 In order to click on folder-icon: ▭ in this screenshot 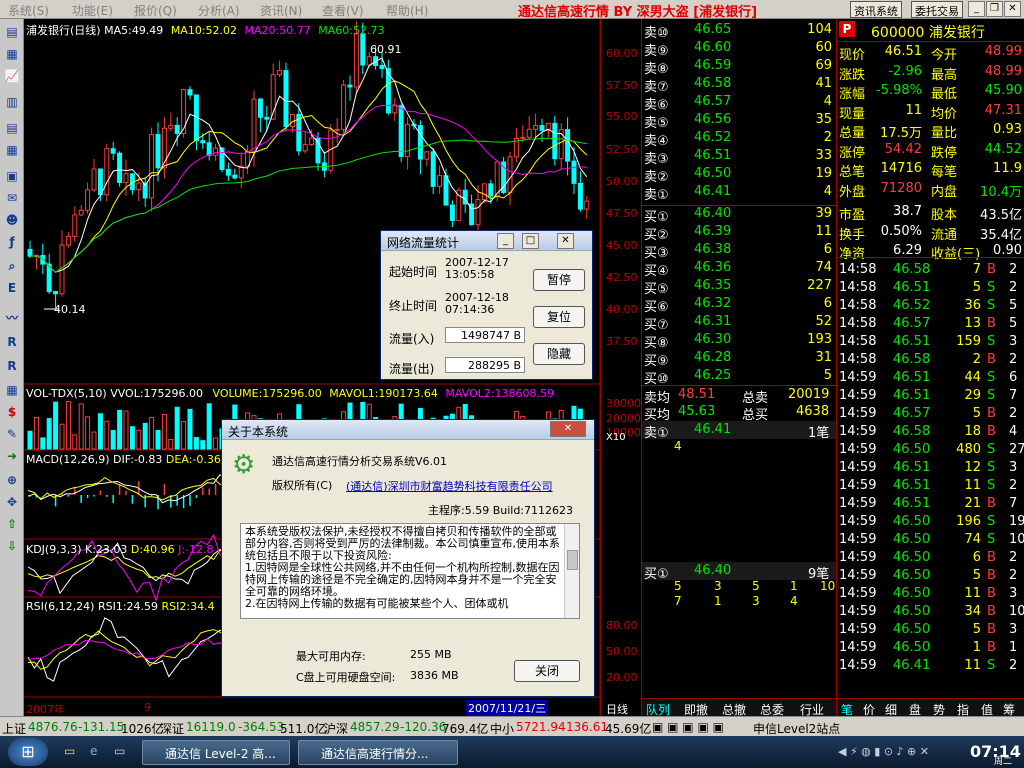, I will do `click(69, 751)`.